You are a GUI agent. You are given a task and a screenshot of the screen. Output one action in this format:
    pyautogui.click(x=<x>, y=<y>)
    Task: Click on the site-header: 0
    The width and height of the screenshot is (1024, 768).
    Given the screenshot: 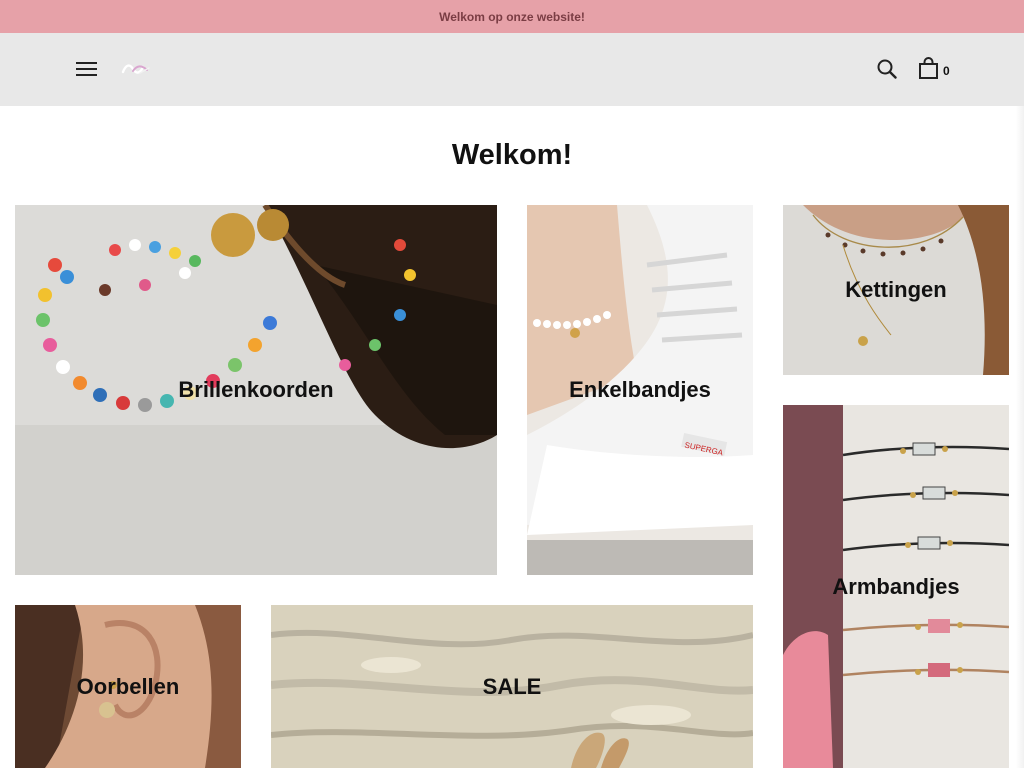 What is the action you would take?
    pyautogui.click(x=512, y=69)
    